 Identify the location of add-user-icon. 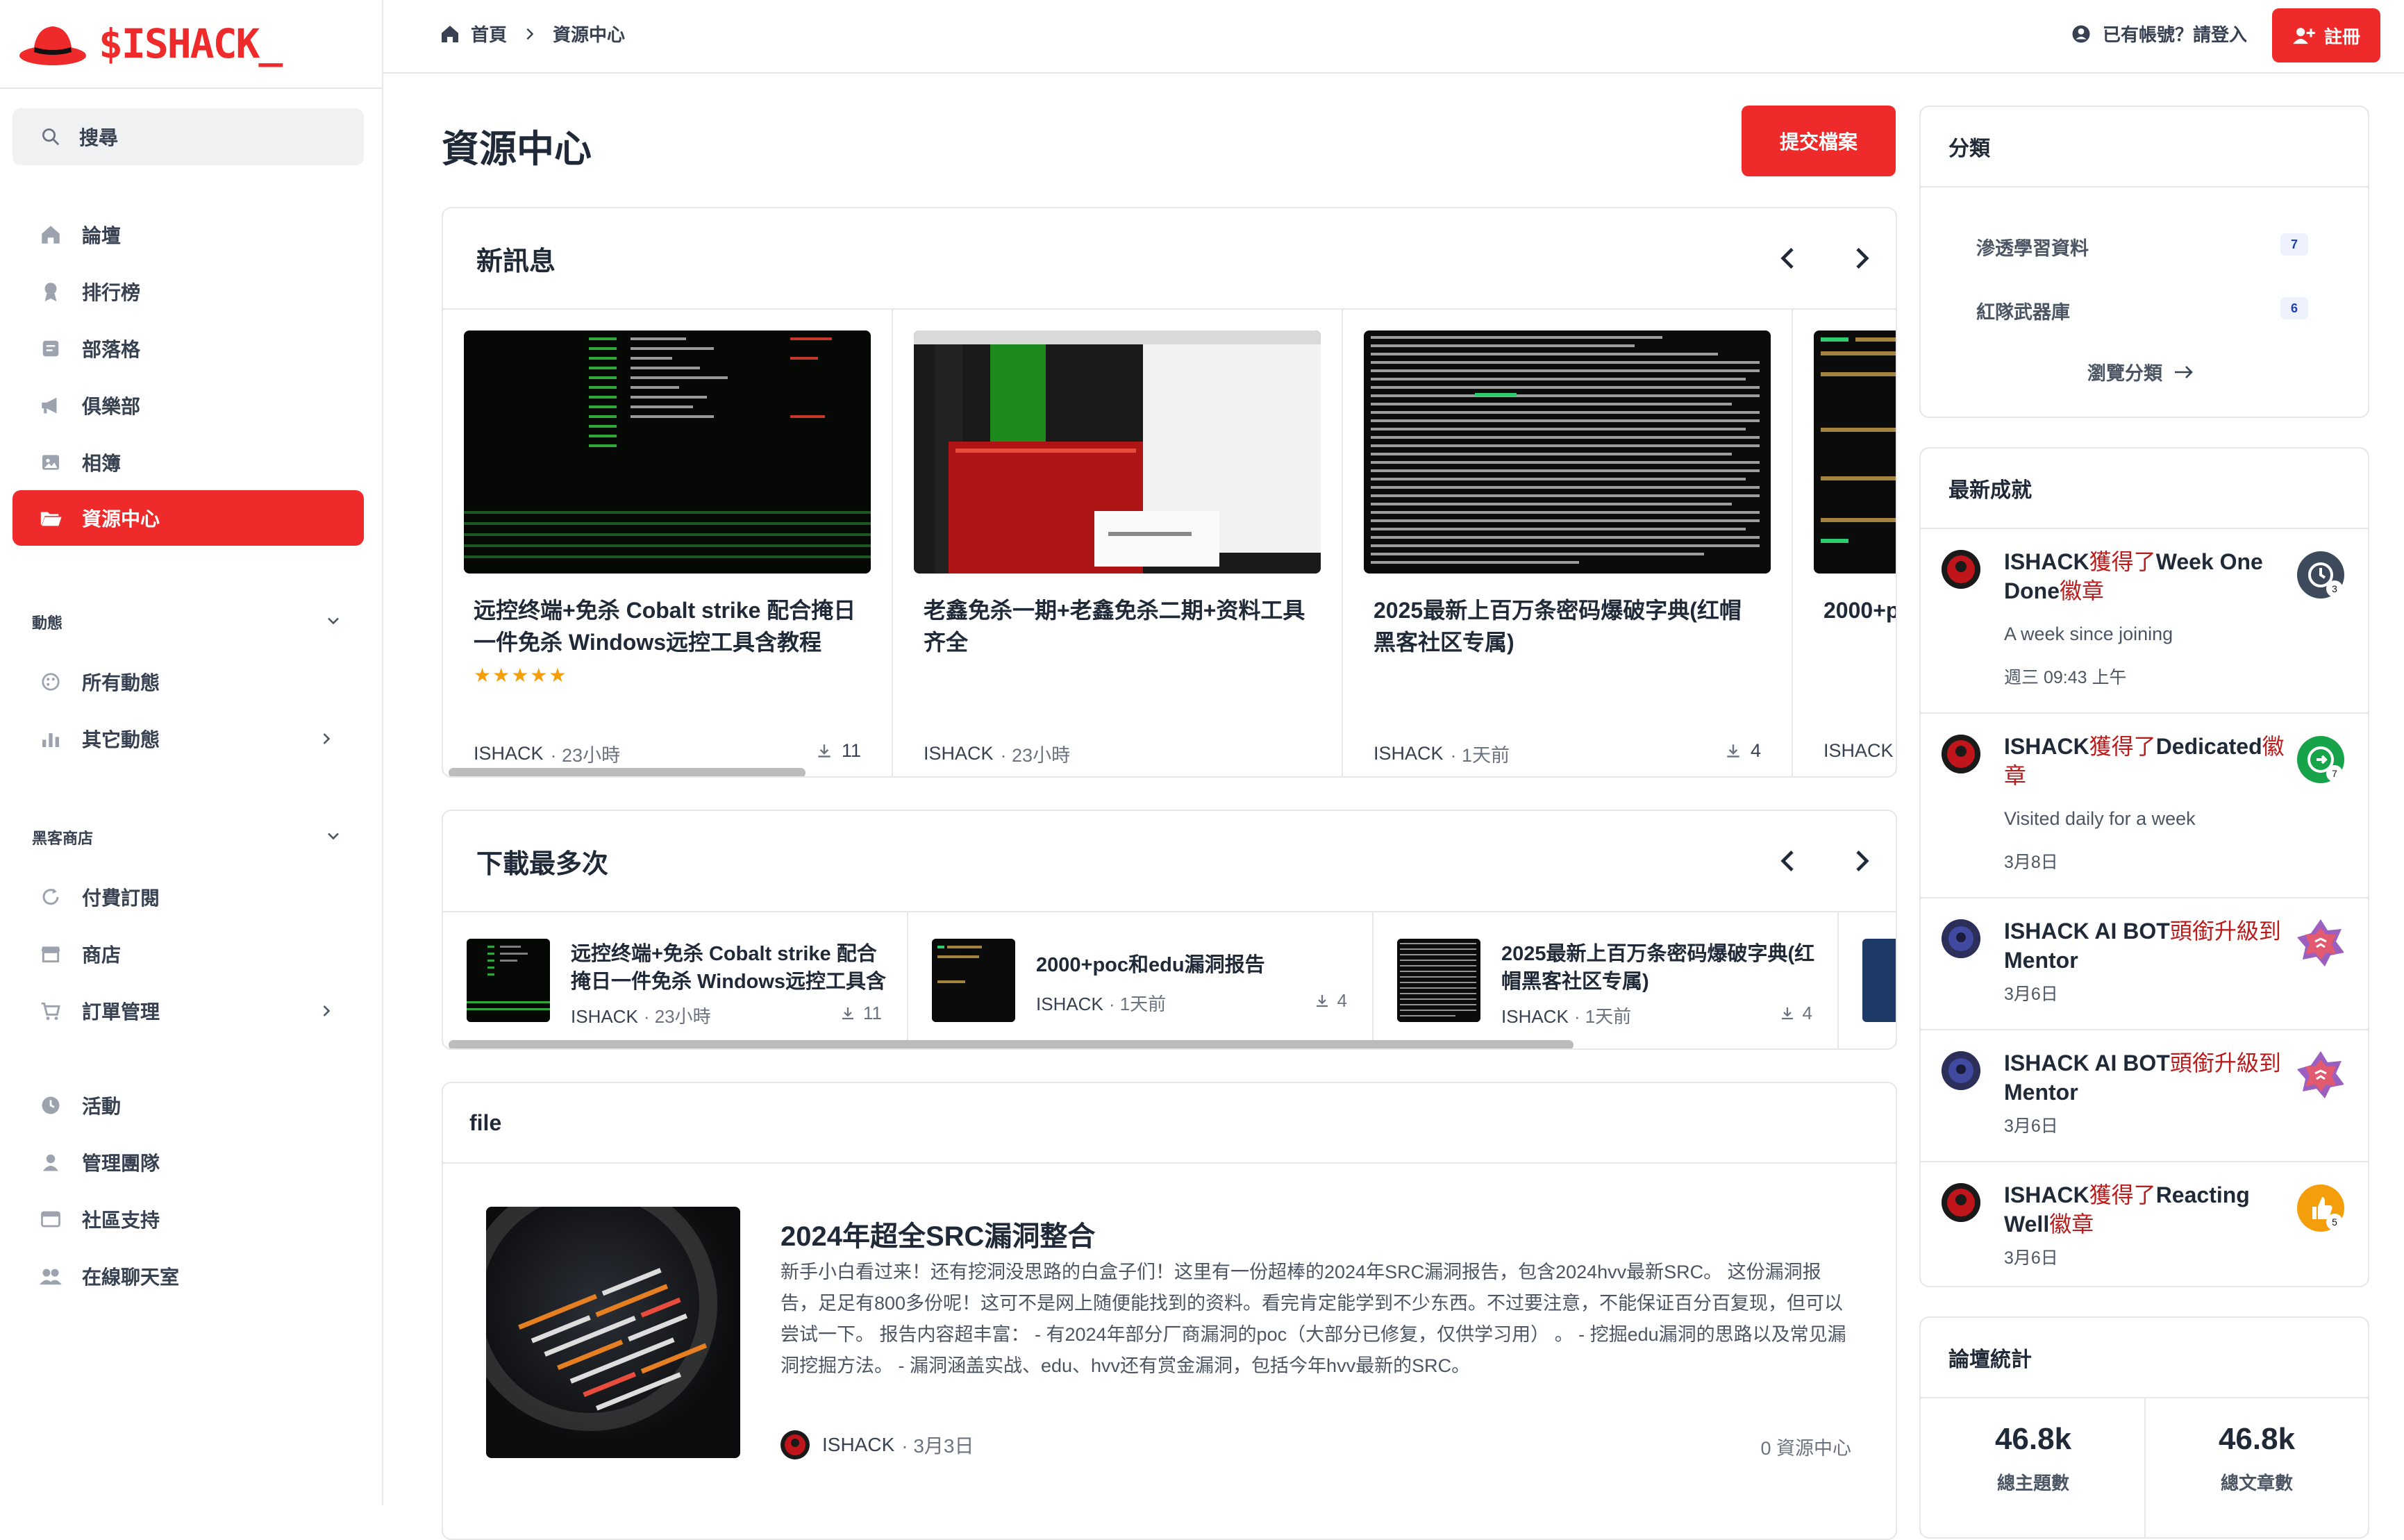
(2304, 36).